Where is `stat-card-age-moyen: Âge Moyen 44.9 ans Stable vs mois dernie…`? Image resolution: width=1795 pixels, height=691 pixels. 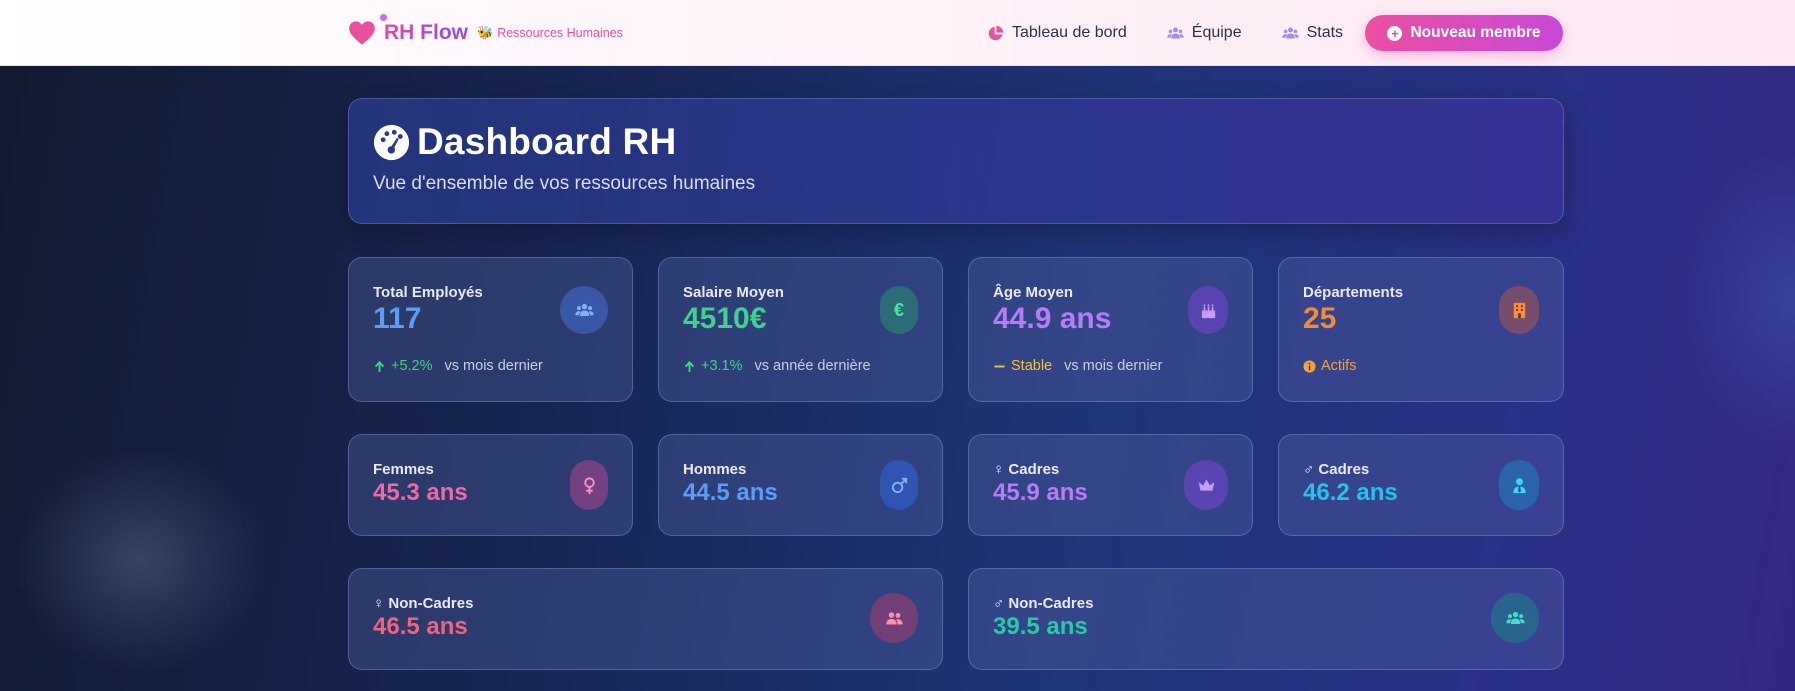 stat-card-age-moyen: Âge Moyen 44.9 ans Stable vs mois dernie… is located at coordinates (1110, 329).